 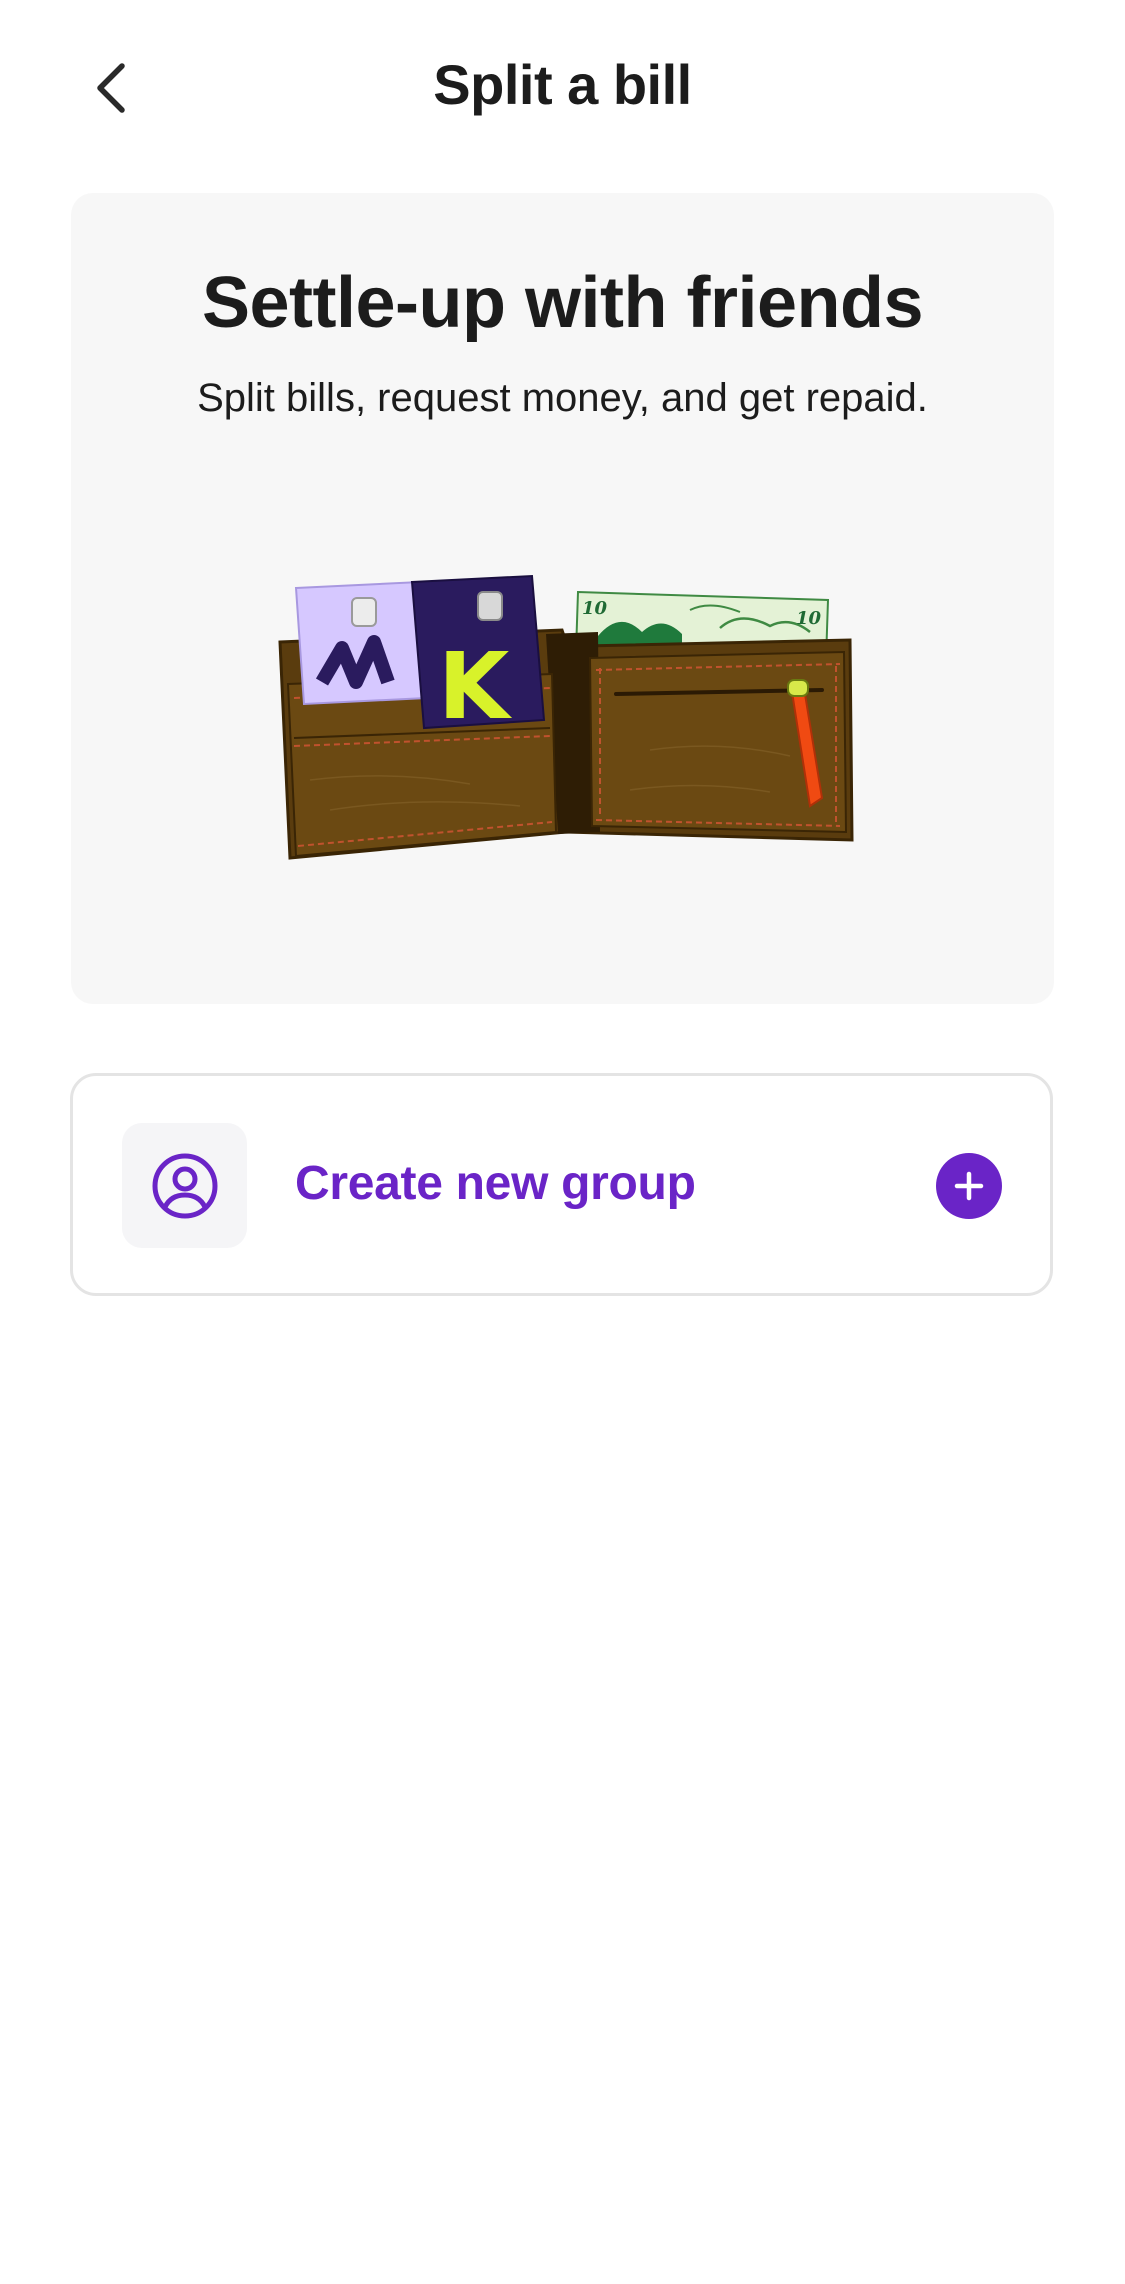 I want to click on add-group-button, so click(x=969, y=1186).